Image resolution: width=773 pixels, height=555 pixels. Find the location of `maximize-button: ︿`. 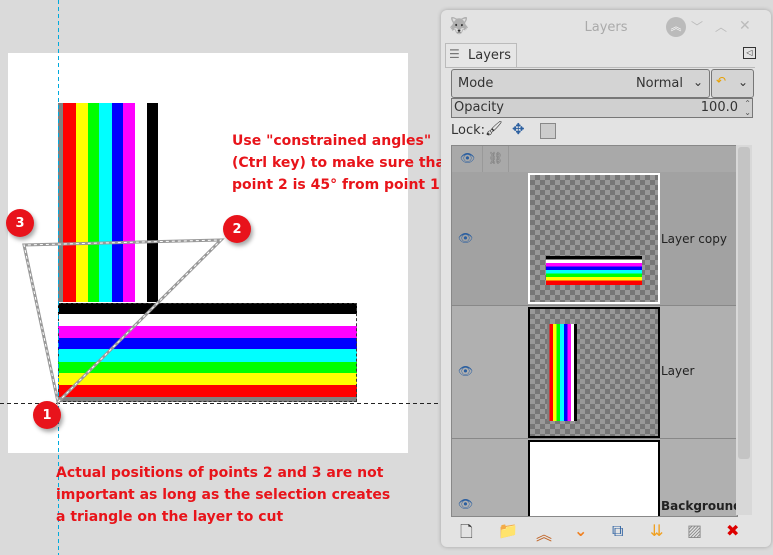

maximize-button: ︿ is located at coordinates (721, 26).